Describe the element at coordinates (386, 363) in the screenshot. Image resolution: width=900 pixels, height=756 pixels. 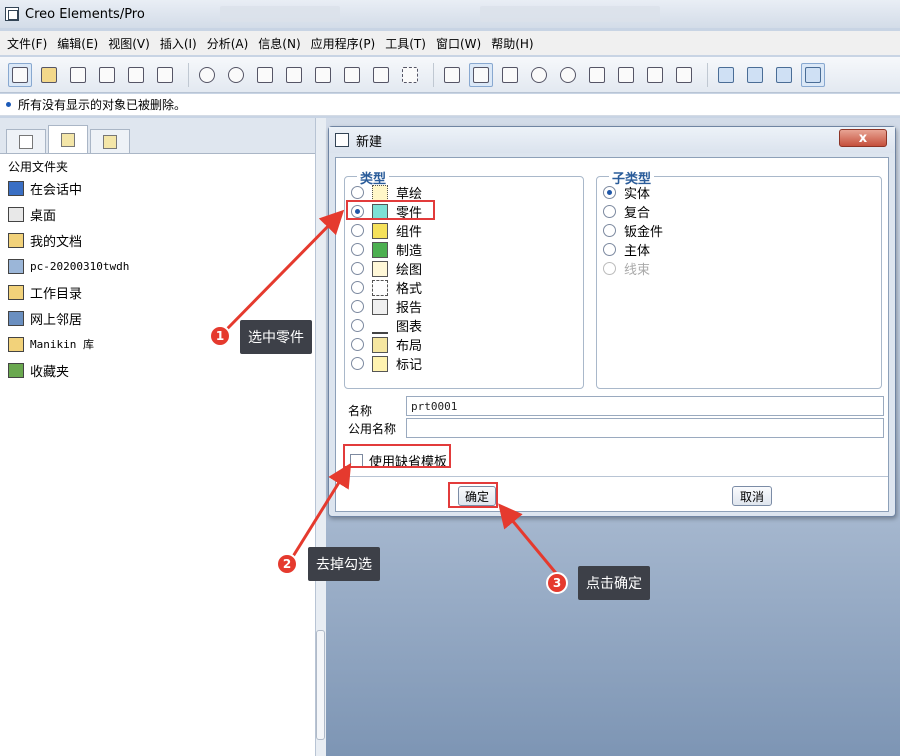
I see `type-option-markup: 标记` at that location.